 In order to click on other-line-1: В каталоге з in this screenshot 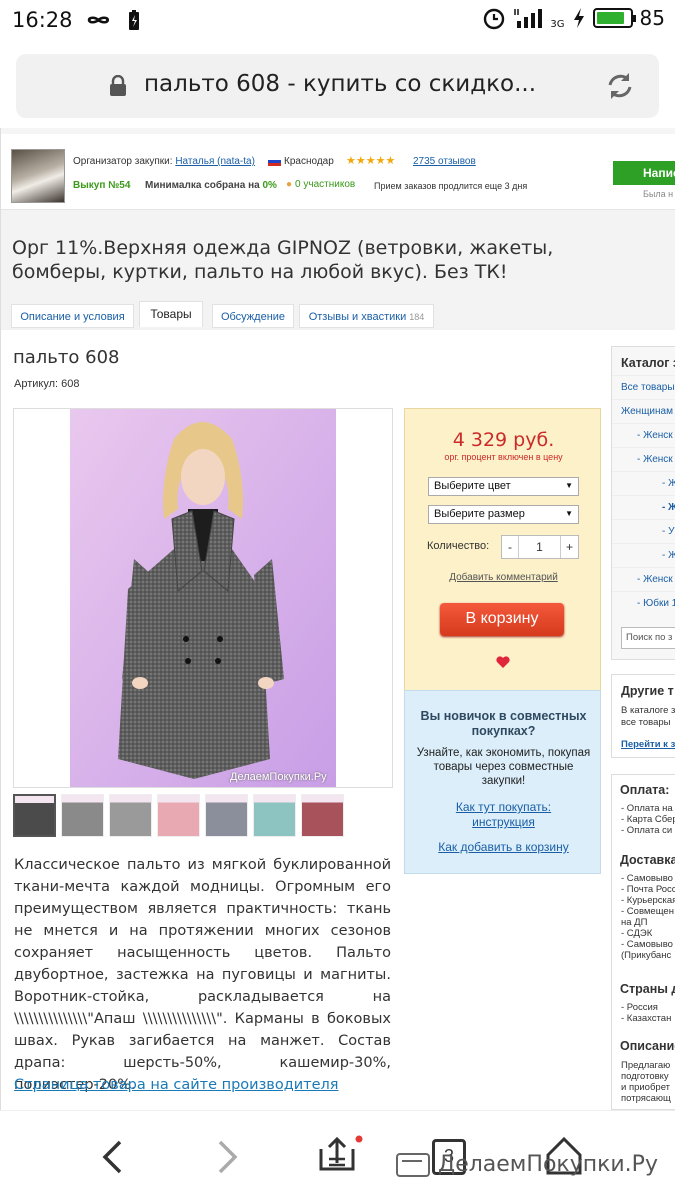, I will do `click(648, 710)`.